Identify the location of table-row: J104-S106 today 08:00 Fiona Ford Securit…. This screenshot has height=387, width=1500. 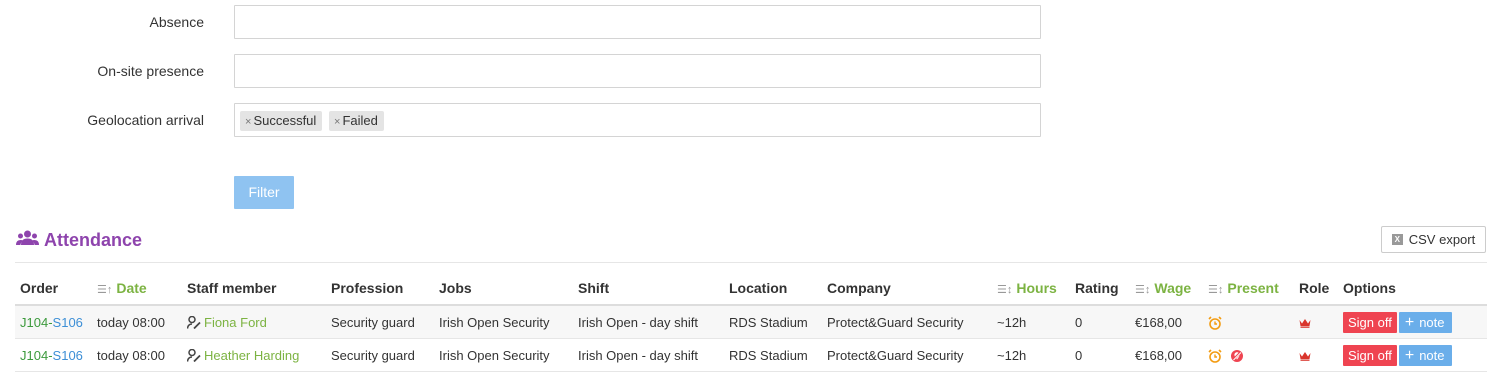
(751, 322).